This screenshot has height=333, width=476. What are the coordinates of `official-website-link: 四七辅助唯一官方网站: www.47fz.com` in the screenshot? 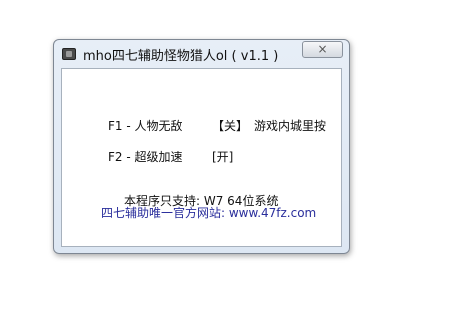 It's located at (208, 212).